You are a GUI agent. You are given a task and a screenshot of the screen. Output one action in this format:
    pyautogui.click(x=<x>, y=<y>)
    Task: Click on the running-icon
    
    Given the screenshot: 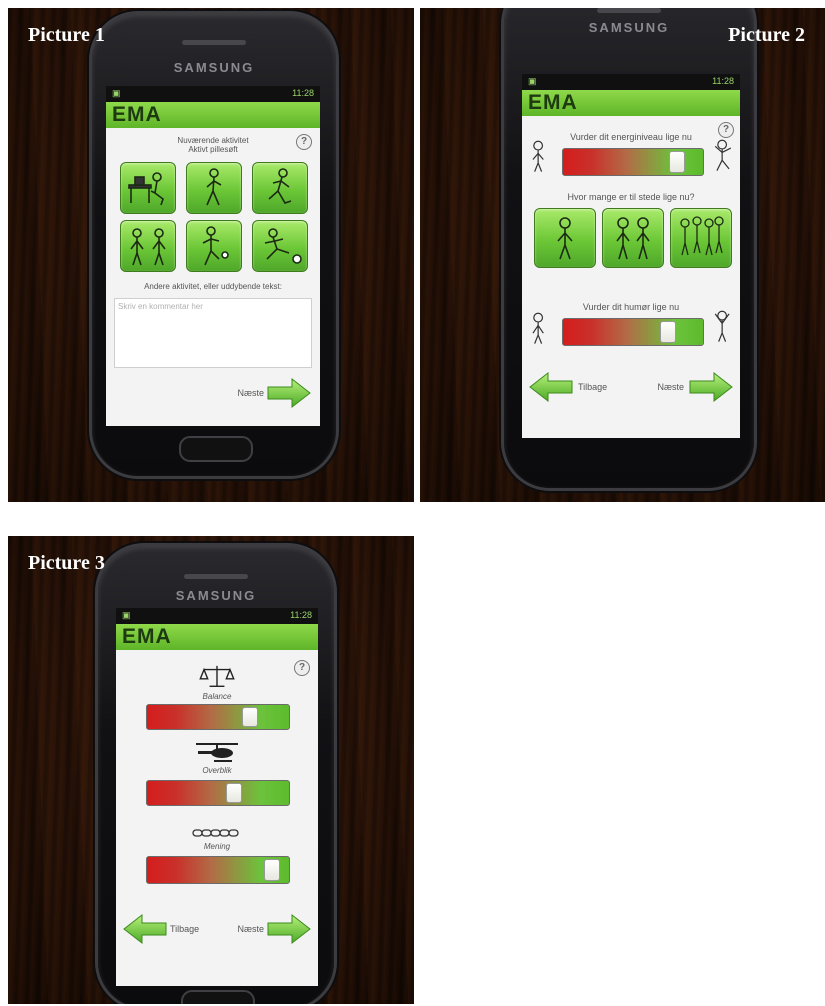 What is the action you would take?
    pyautogui.click(x=280, y=186)
    